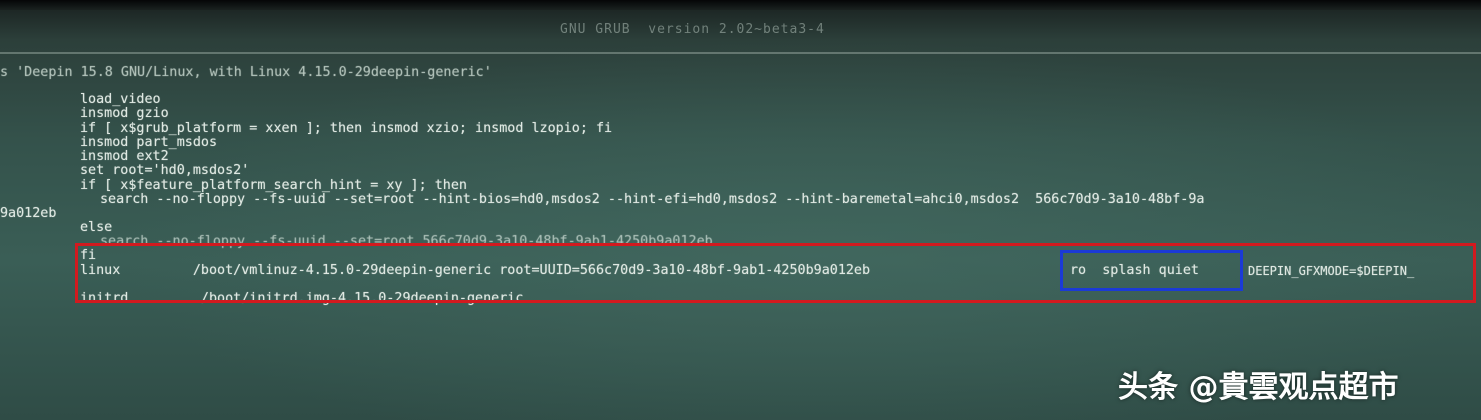 The width and height of the screenshot is (1481, 420). What do you see at coordinates (1151, 270) in the screenshot?
I see `blue-highlight-box` at bounding box center [1151, 270].